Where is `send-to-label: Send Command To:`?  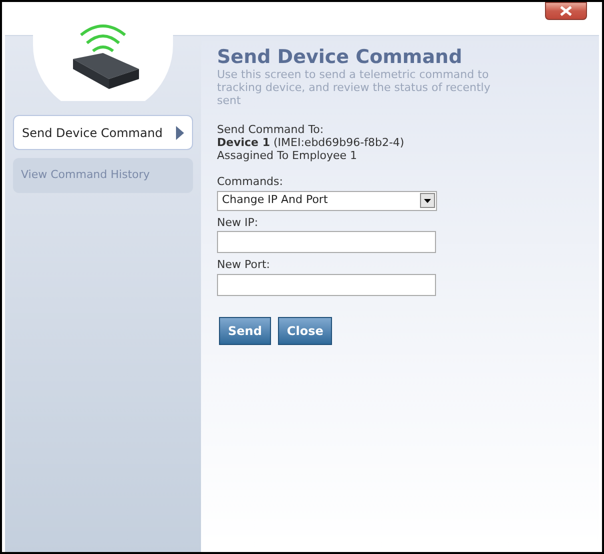 send-to-label: Send Command To: is located at coordinates (271, 129).